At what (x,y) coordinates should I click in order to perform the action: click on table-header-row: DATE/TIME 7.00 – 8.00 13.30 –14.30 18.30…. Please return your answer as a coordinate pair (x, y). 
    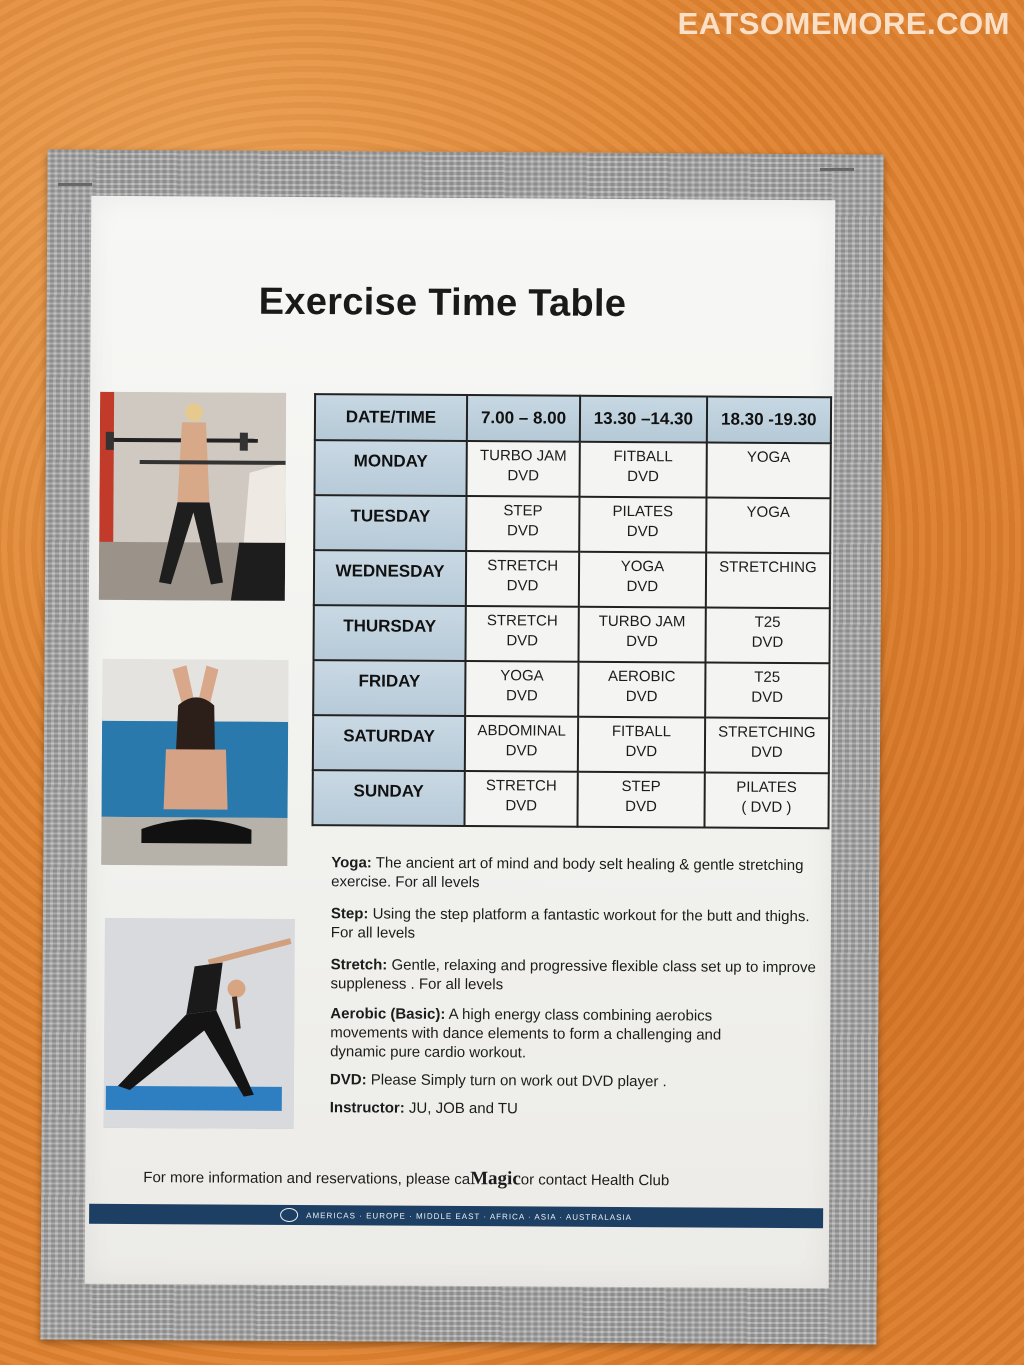
    Looking at the image, I should click on (573, 419).